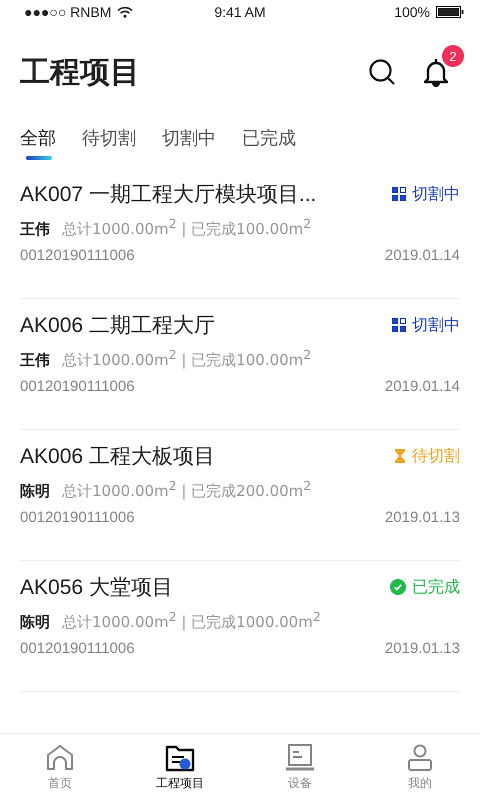  What do you see at coordinates (117, 326) in the screenshot?
I see `project-title: AK006 二期工程大厅` at bounding box center [117, 326].